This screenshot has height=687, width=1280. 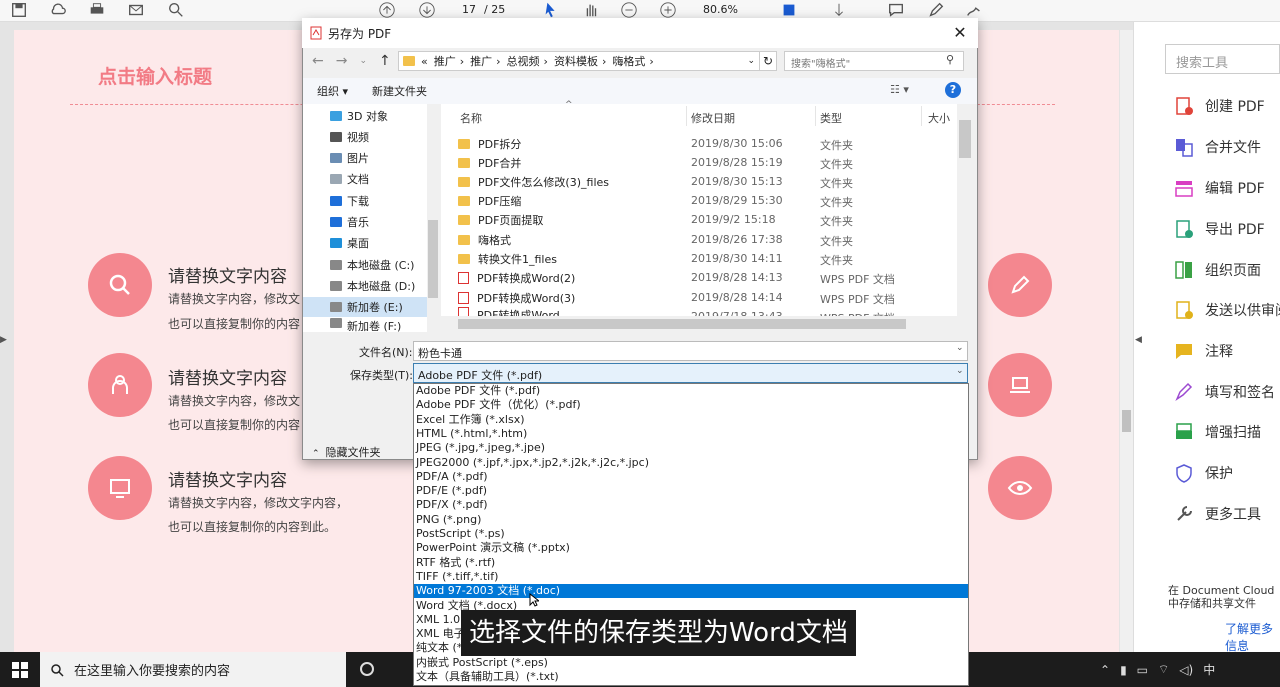 What do you see at coordinates (936, 10) in the screenshot?
I see `highlight-pen-icon` at bounding box center [936, 10].